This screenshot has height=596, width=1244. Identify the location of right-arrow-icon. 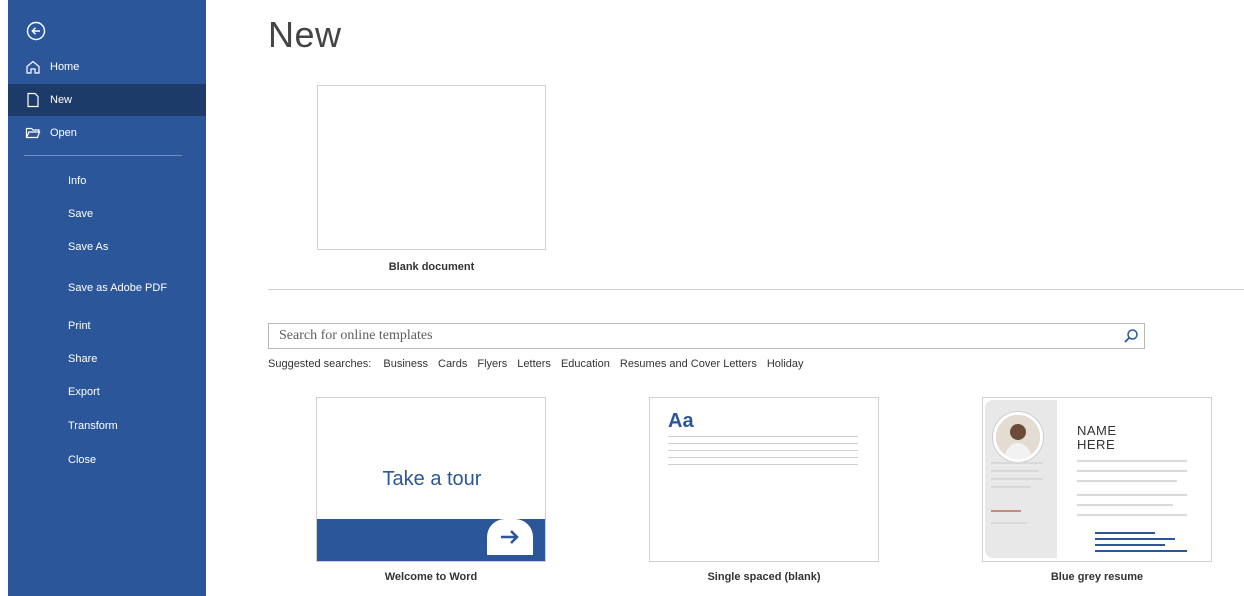
(510, 537).